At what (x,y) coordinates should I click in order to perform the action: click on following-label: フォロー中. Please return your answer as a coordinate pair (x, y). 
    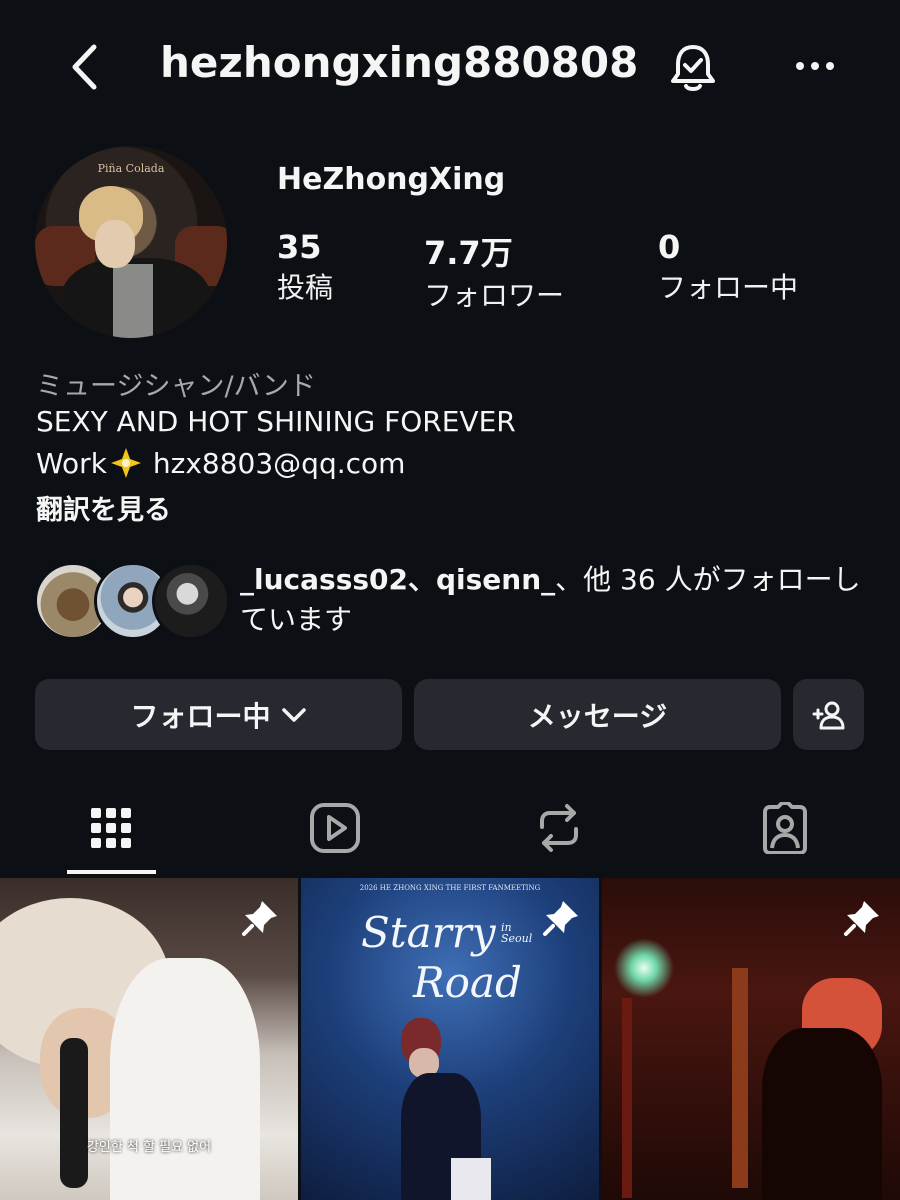
    Looking at the image, I should click on (200, 716).